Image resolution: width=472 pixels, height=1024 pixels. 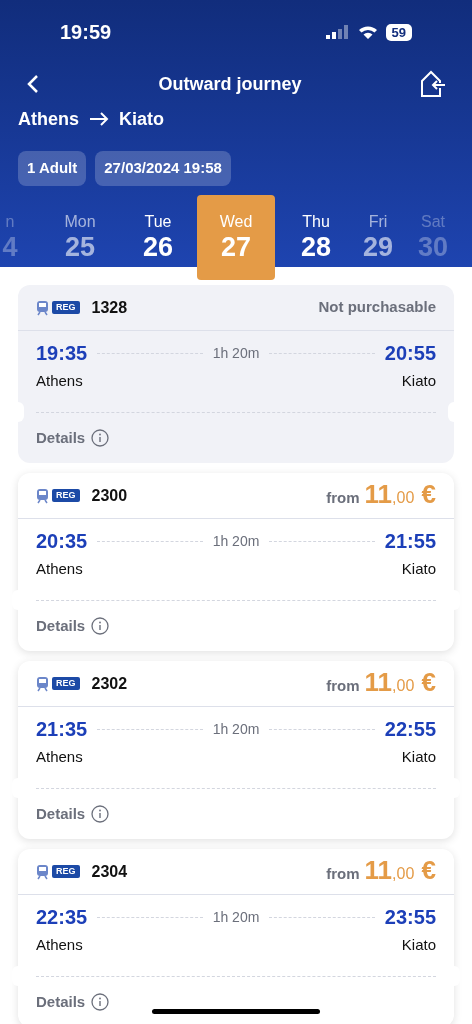 What do you see at coordinates (410, 541) in the screenshot?
I see `arrival-time: 21:55` at bounding box center [410, 541].